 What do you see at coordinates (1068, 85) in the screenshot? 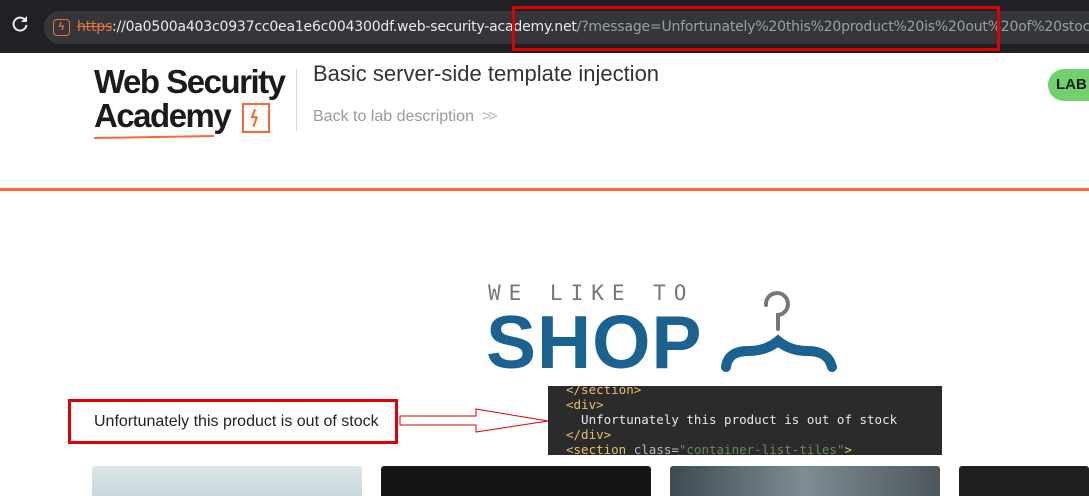
I see `lab-status-badge: LAB` at bounding box center [1068, 85].